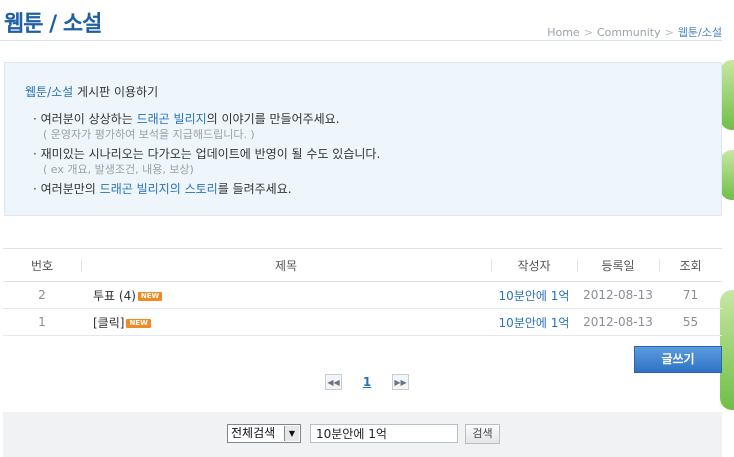  I want to click on breadcrumb: Home > Community > 웹툰/소설, so click(634, 32).